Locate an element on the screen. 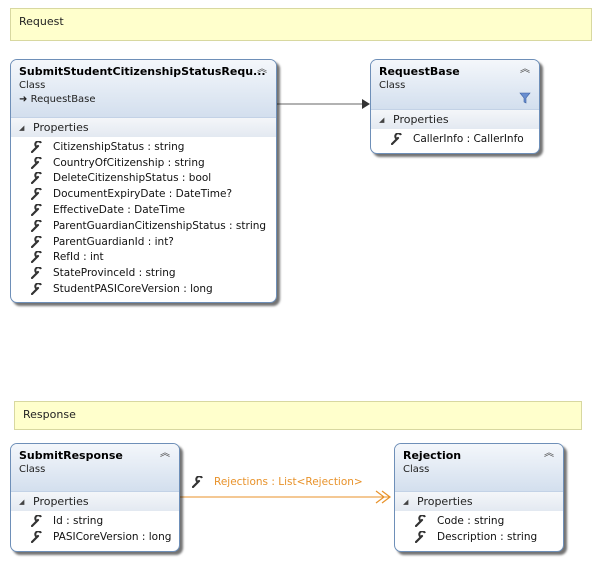  member-list: CallerInfo is located at coordinates (455, 141).